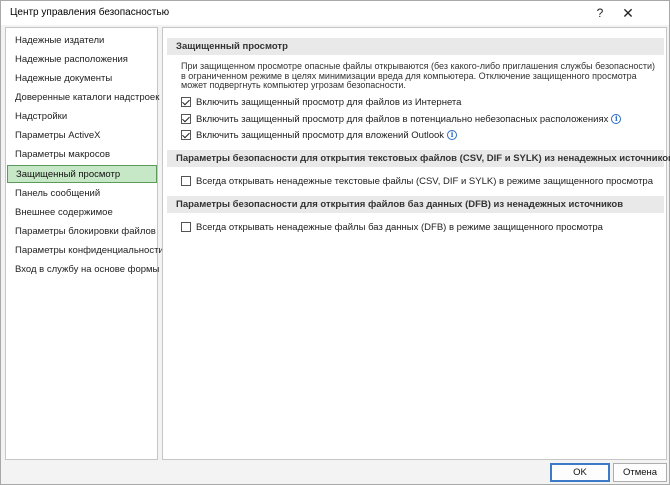  Describe the element at coordinates (186, 181) in the screenshot. I see `checkbox-text-files` at that location.